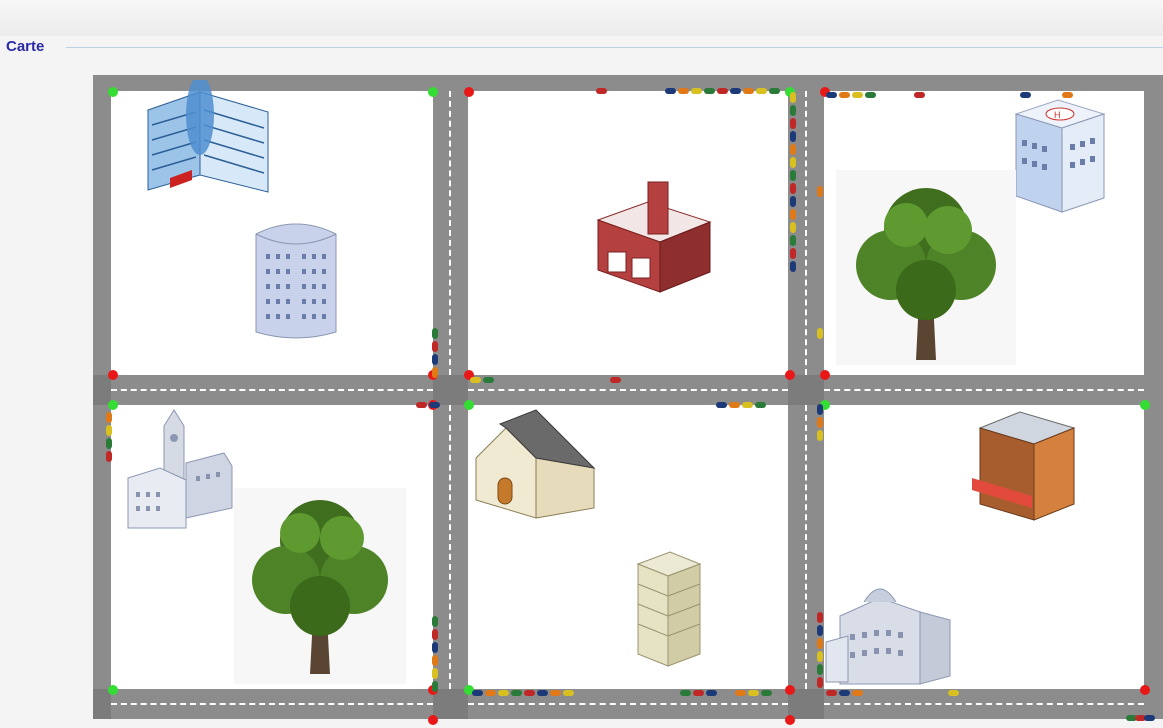  Describe the element at coordinates (180, 469) in the screenshot. I see `clock-tower-building-icon` at that location.